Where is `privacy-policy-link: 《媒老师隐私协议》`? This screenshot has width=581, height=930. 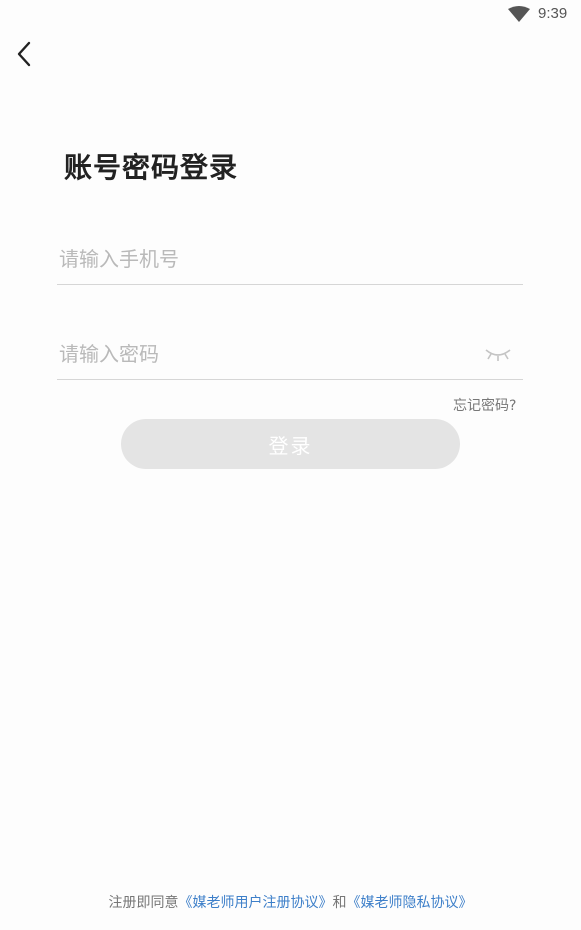 privacy-policy-link: 《媒老师隐私协议》 is located at coordinates (410, 903).